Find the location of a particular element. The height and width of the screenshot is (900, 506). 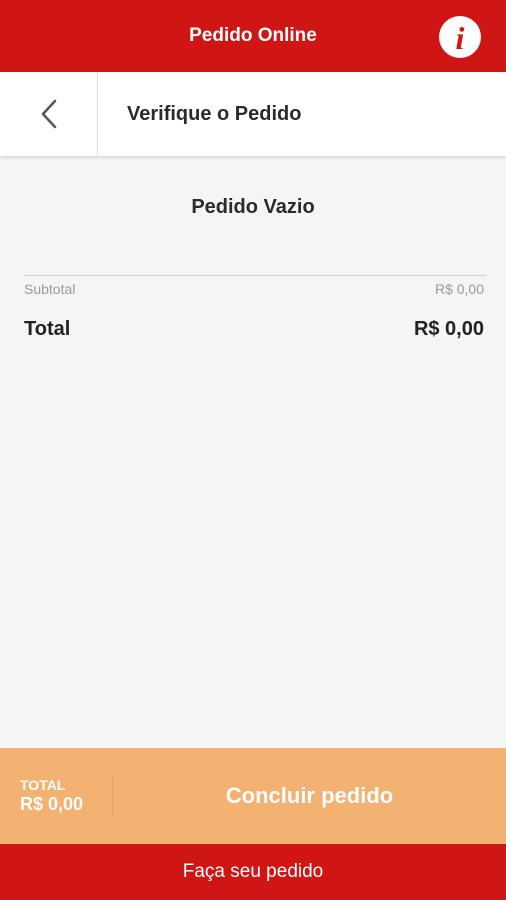

app-header: Pedido Online i is located at coordinates (253, 36).